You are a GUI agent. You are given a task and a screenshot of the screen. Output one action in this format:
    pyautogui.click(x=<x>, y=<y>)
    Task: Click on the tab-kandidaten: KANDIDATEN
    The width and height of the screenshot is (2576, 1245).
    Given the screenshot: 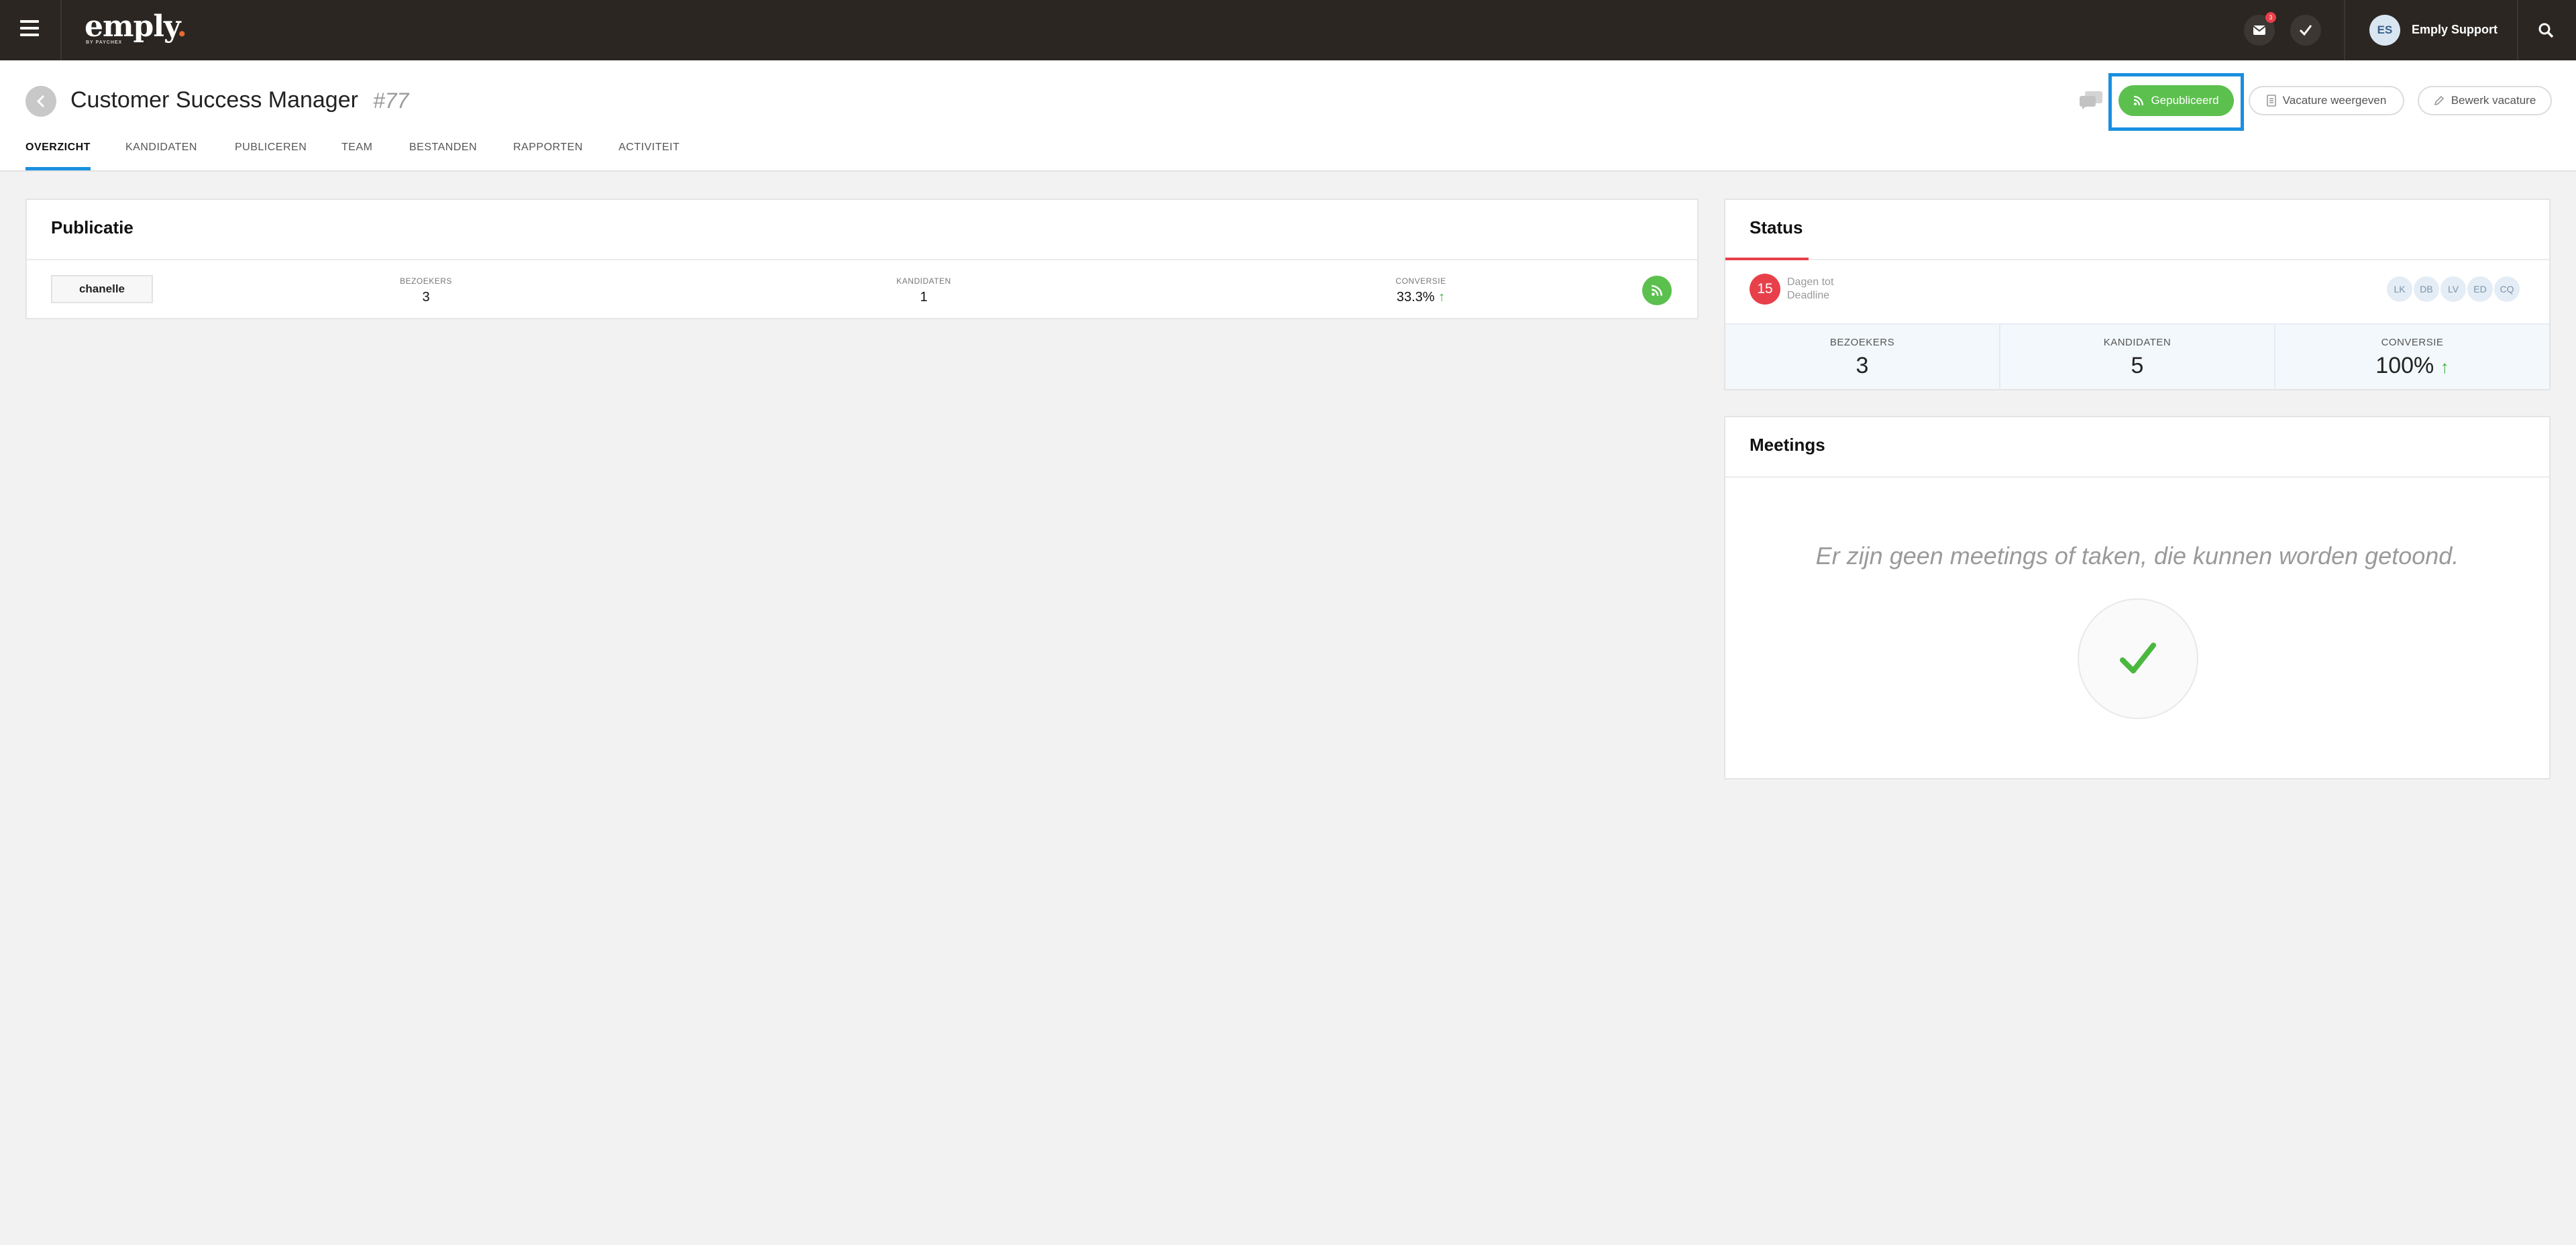 What is the action you would take?
    pyautogui.click(x=161, y=156)
    